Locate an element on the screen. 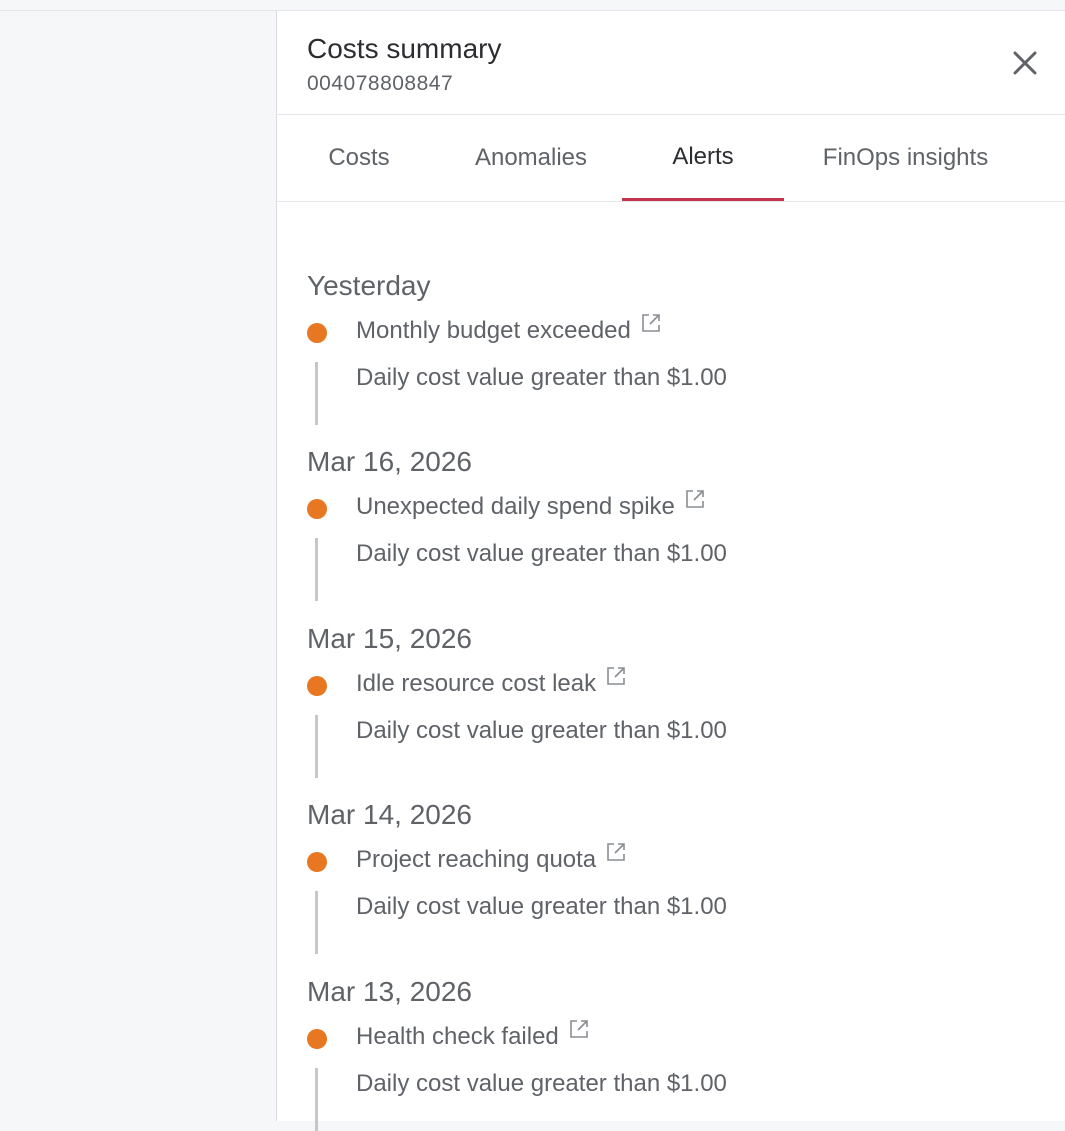 This screenshot has width=1065, height=1131. alert-name: Unexpected daily spend spike is located at coordinates (515, 506).